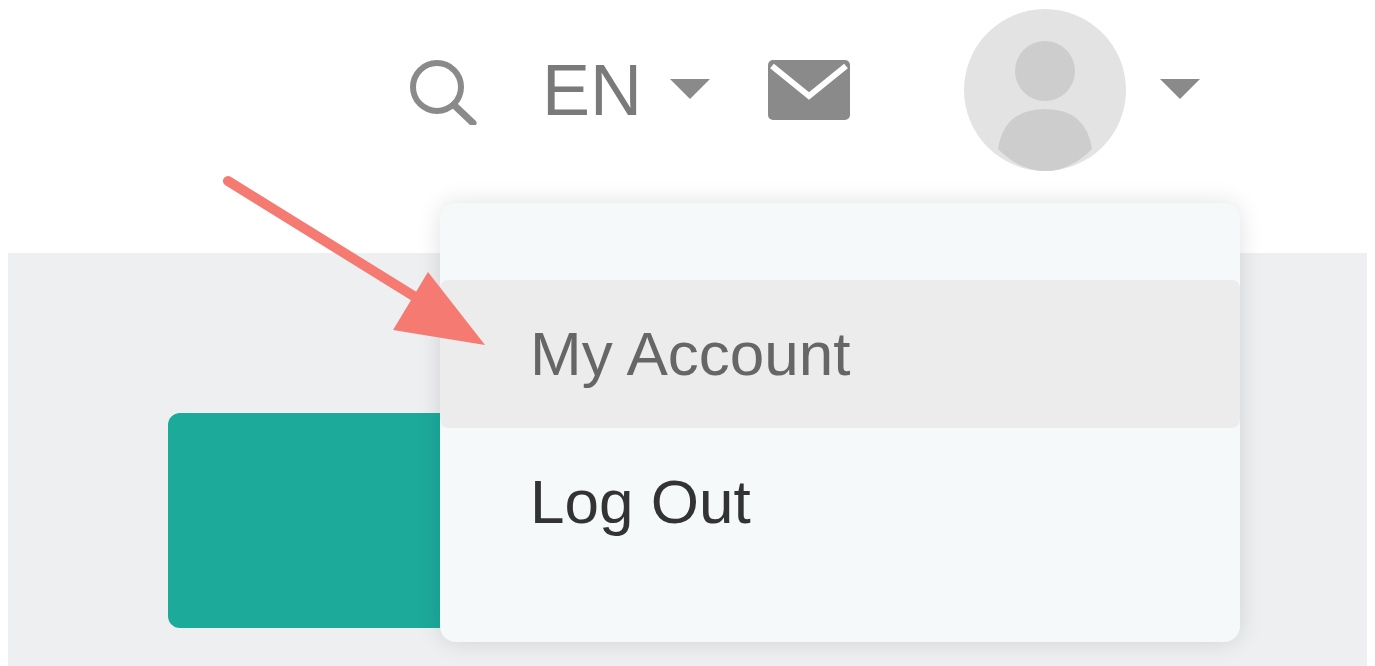 This screenshot has height=666, width=1375. What do you see at coordinates (809, 90) in the screenshot?
I see `mail-icon` at bounding box center [809, 90].